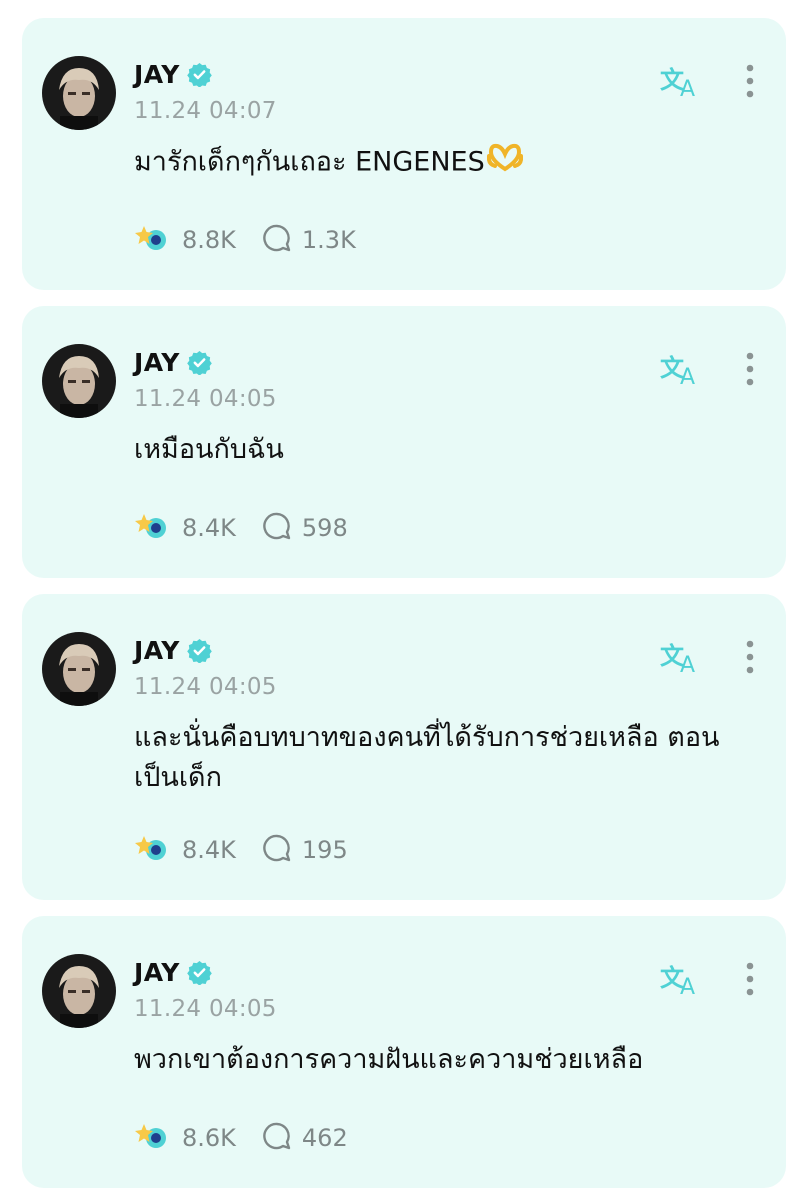  Describe the element at coordinates (241, 850) in the screenshot. I see `post-stats: 8.4K 195` at that location.